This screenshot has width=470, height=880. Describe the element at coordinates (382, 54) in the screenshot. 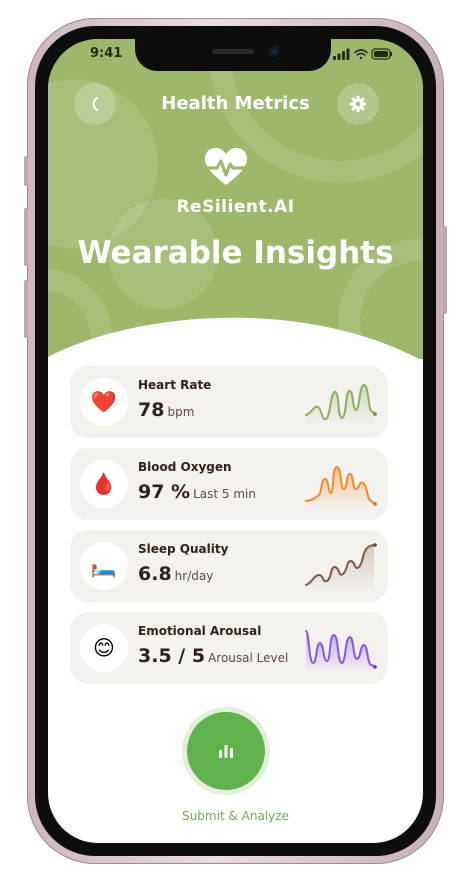

I see `battery-icon` at that location.